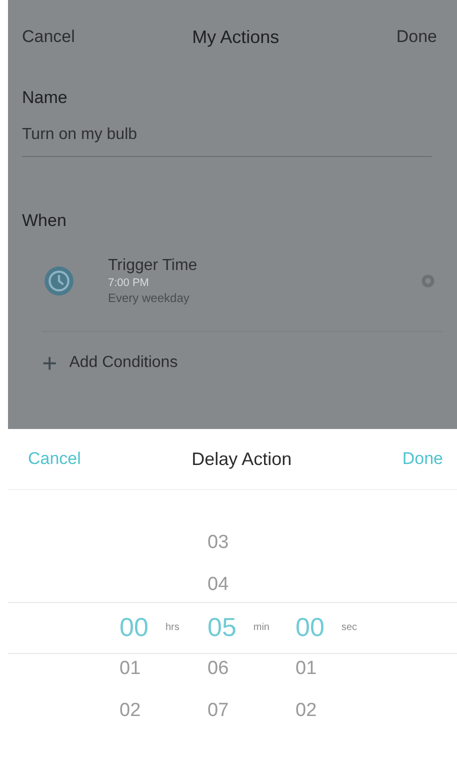  Describe the element at coordinates (50, 363) in the screenshot. I see `plus-icon: +` at that location.